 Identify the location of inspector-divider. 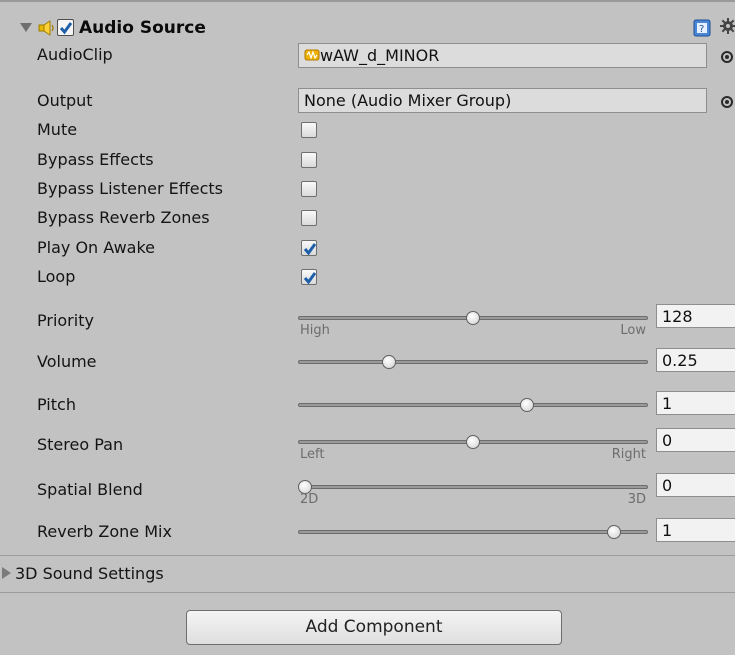
(367, 592).